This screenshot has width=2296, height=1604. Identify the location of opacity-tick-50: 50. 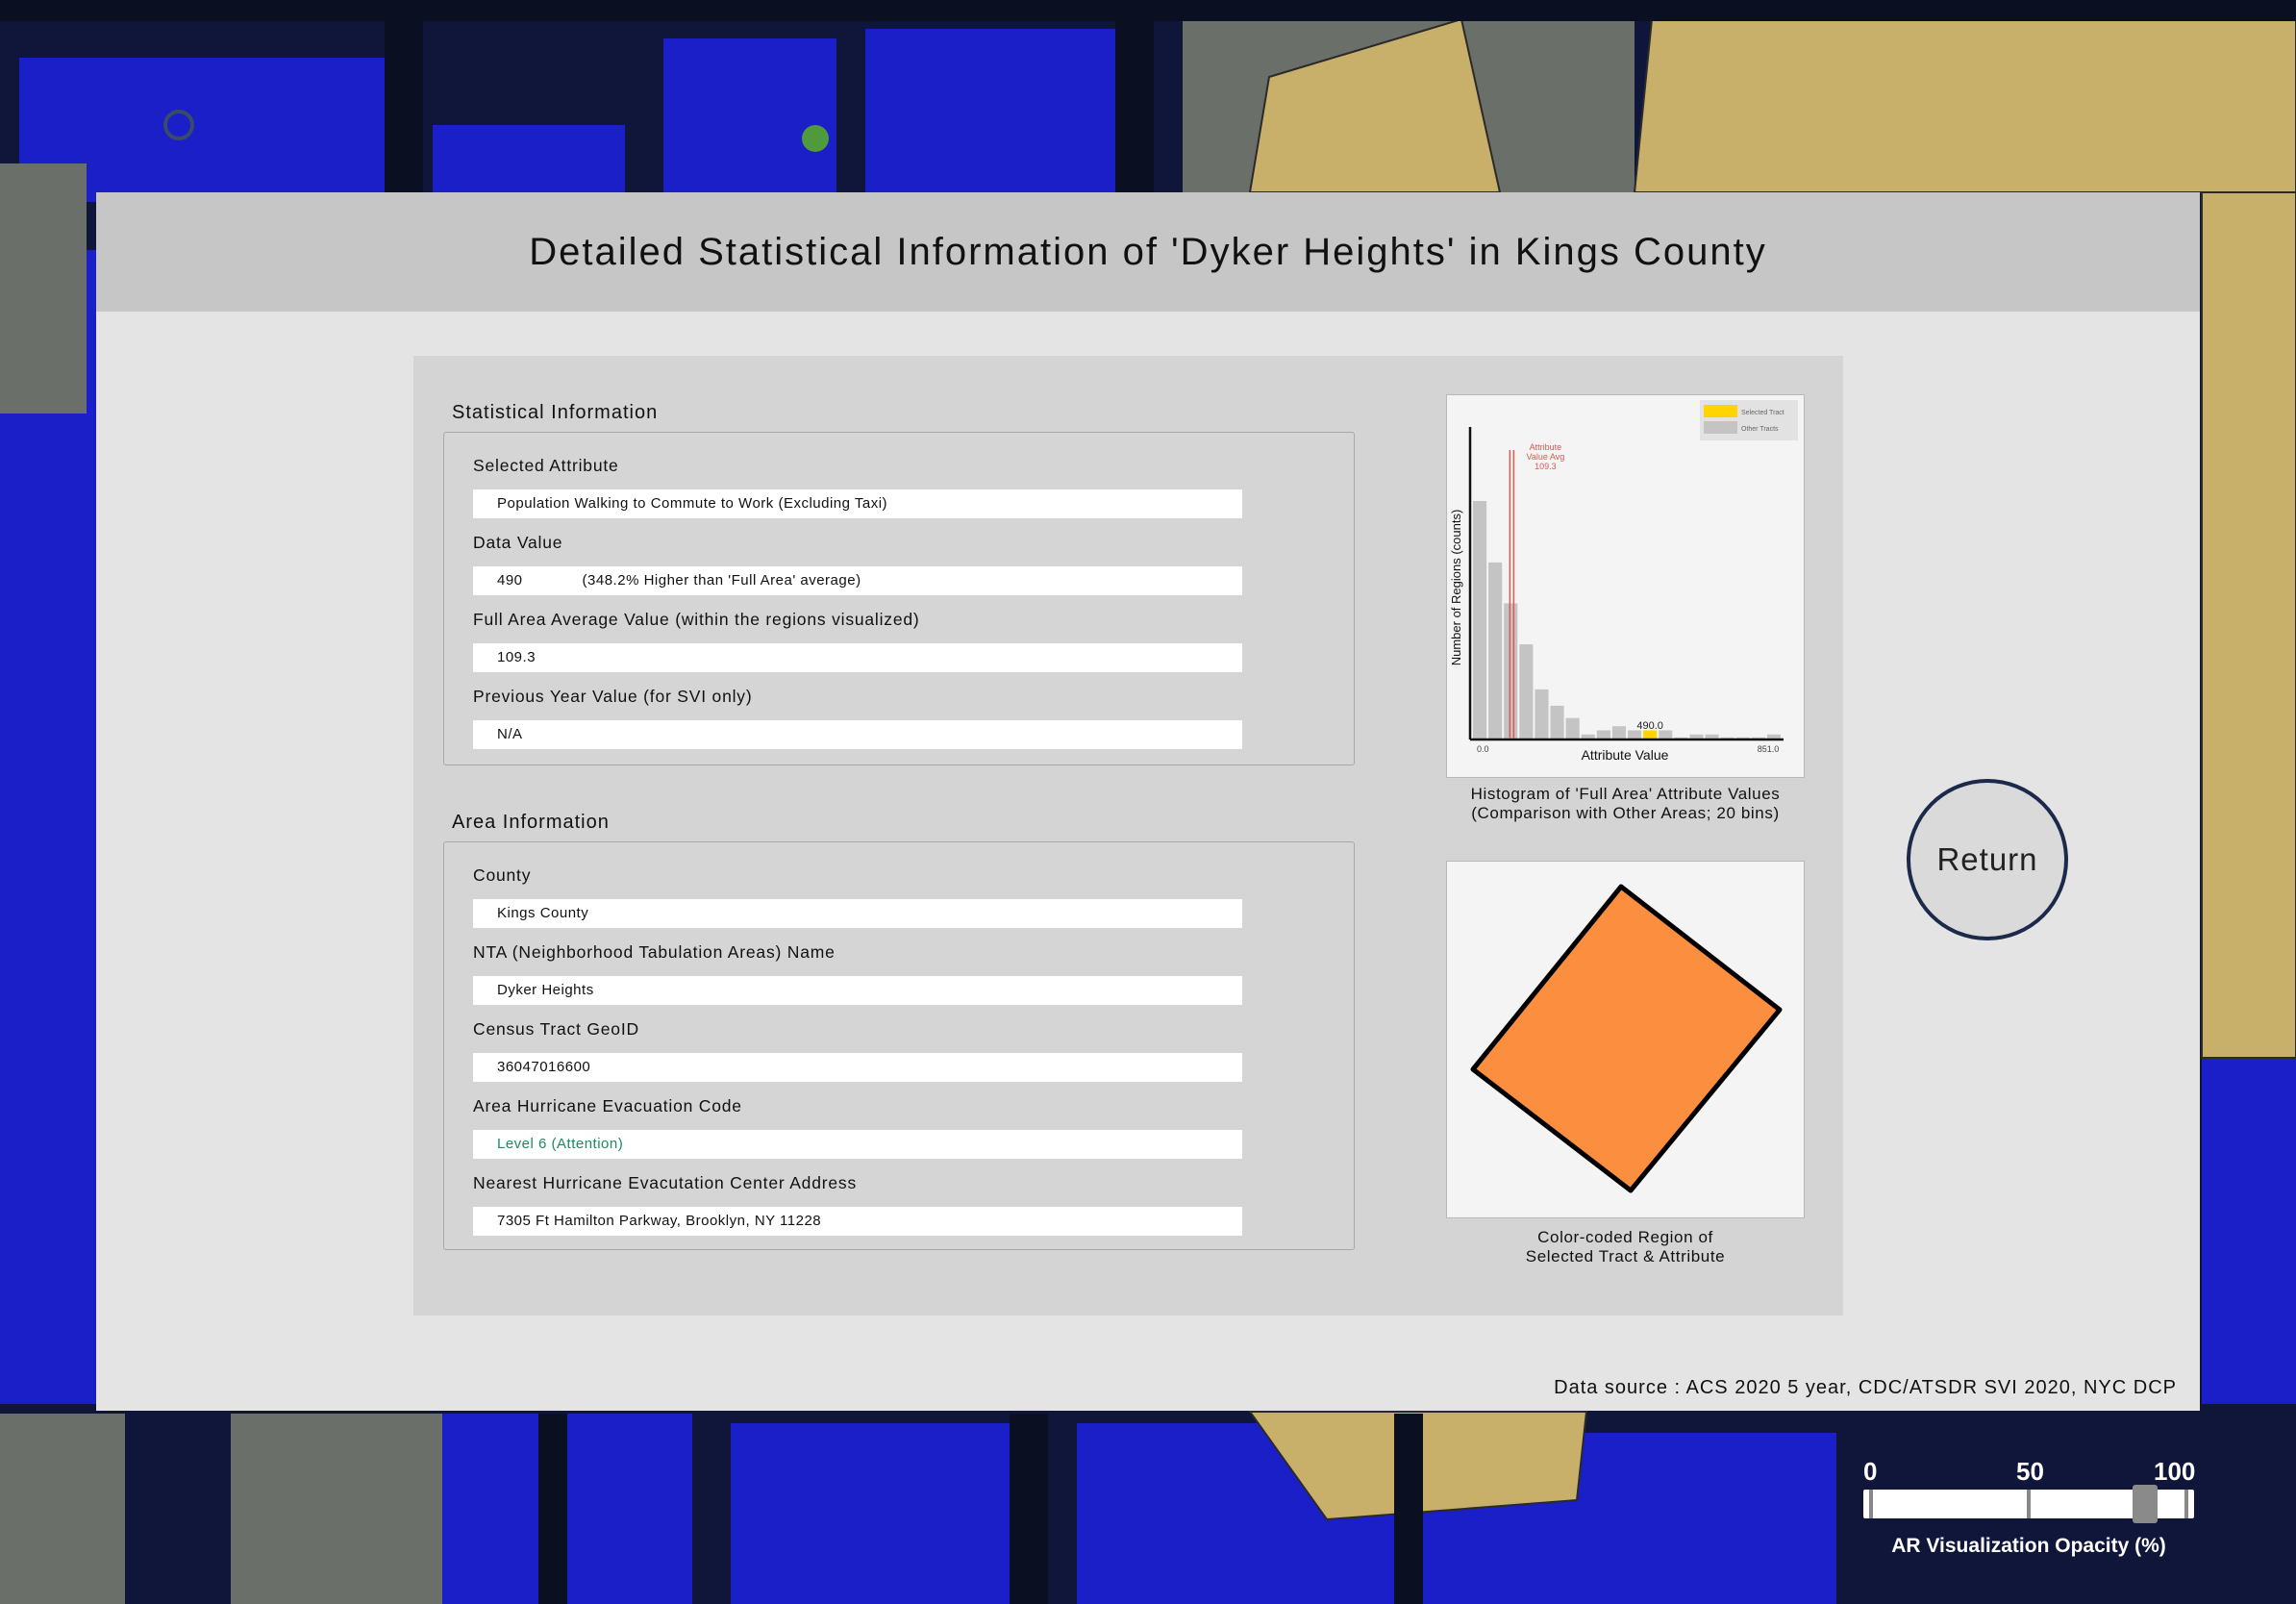
(2030, 1471).